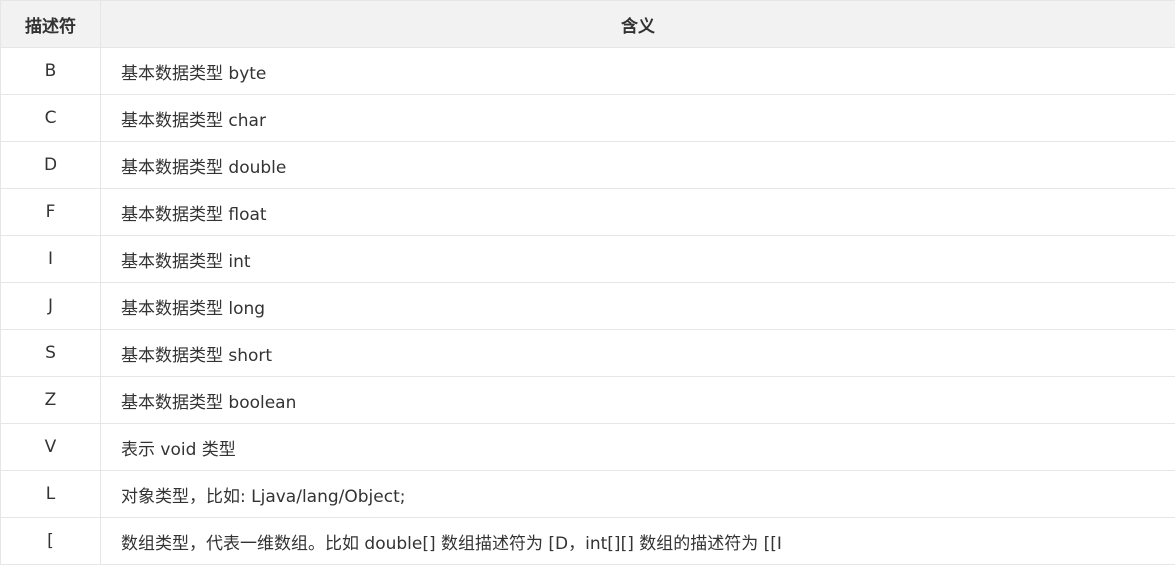 The image size is (1175, 577). What do you see at coordinates (637, 353) in the screenshot?
I see `meaning-cell: 基本数据类型 short` at bounding box center [637, 353].